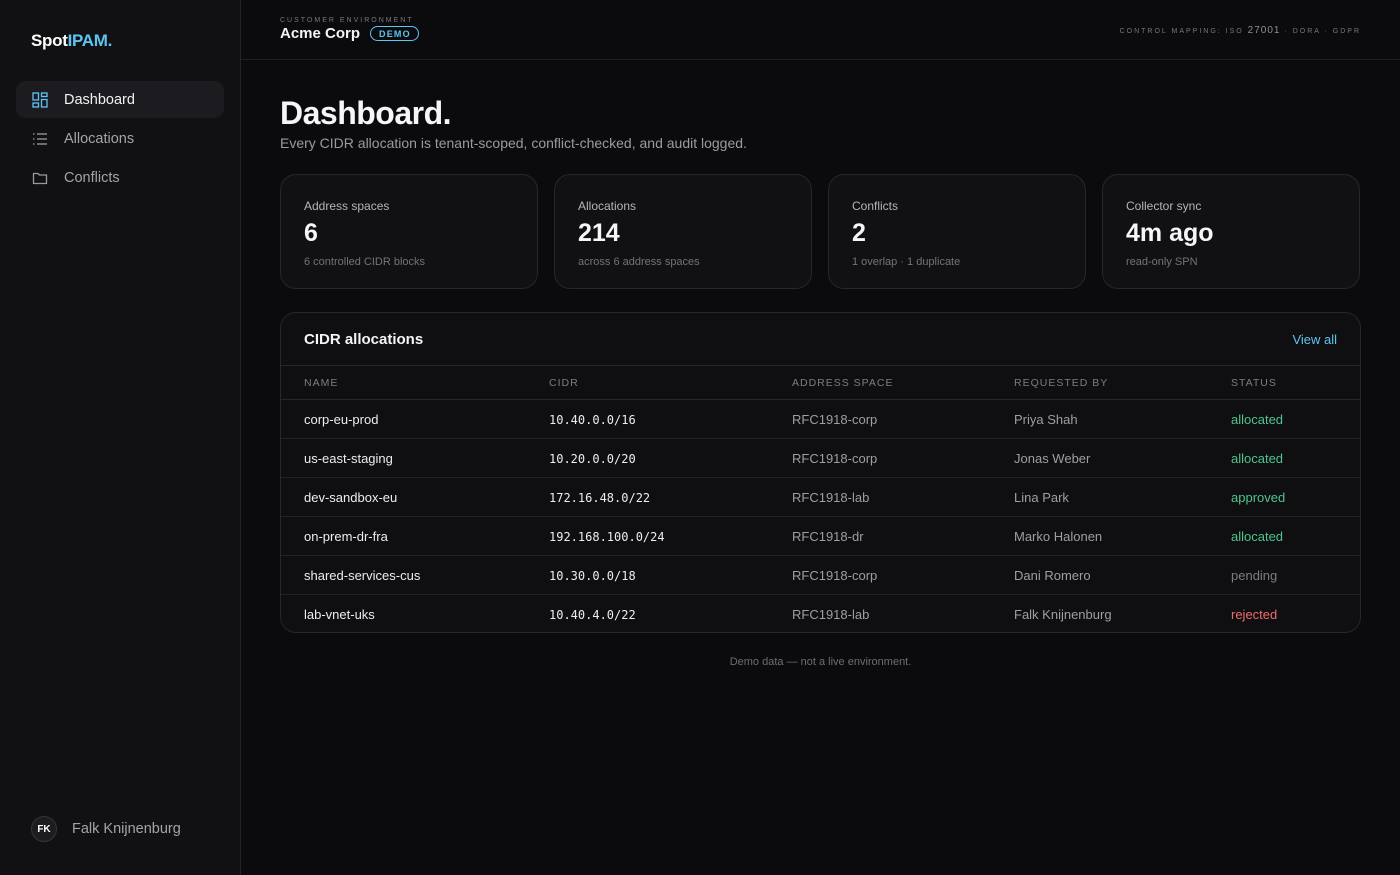 The height and width of the screenshot is (875, 1400). I want to click on brand-accent: IPAM., so click(90, 40).